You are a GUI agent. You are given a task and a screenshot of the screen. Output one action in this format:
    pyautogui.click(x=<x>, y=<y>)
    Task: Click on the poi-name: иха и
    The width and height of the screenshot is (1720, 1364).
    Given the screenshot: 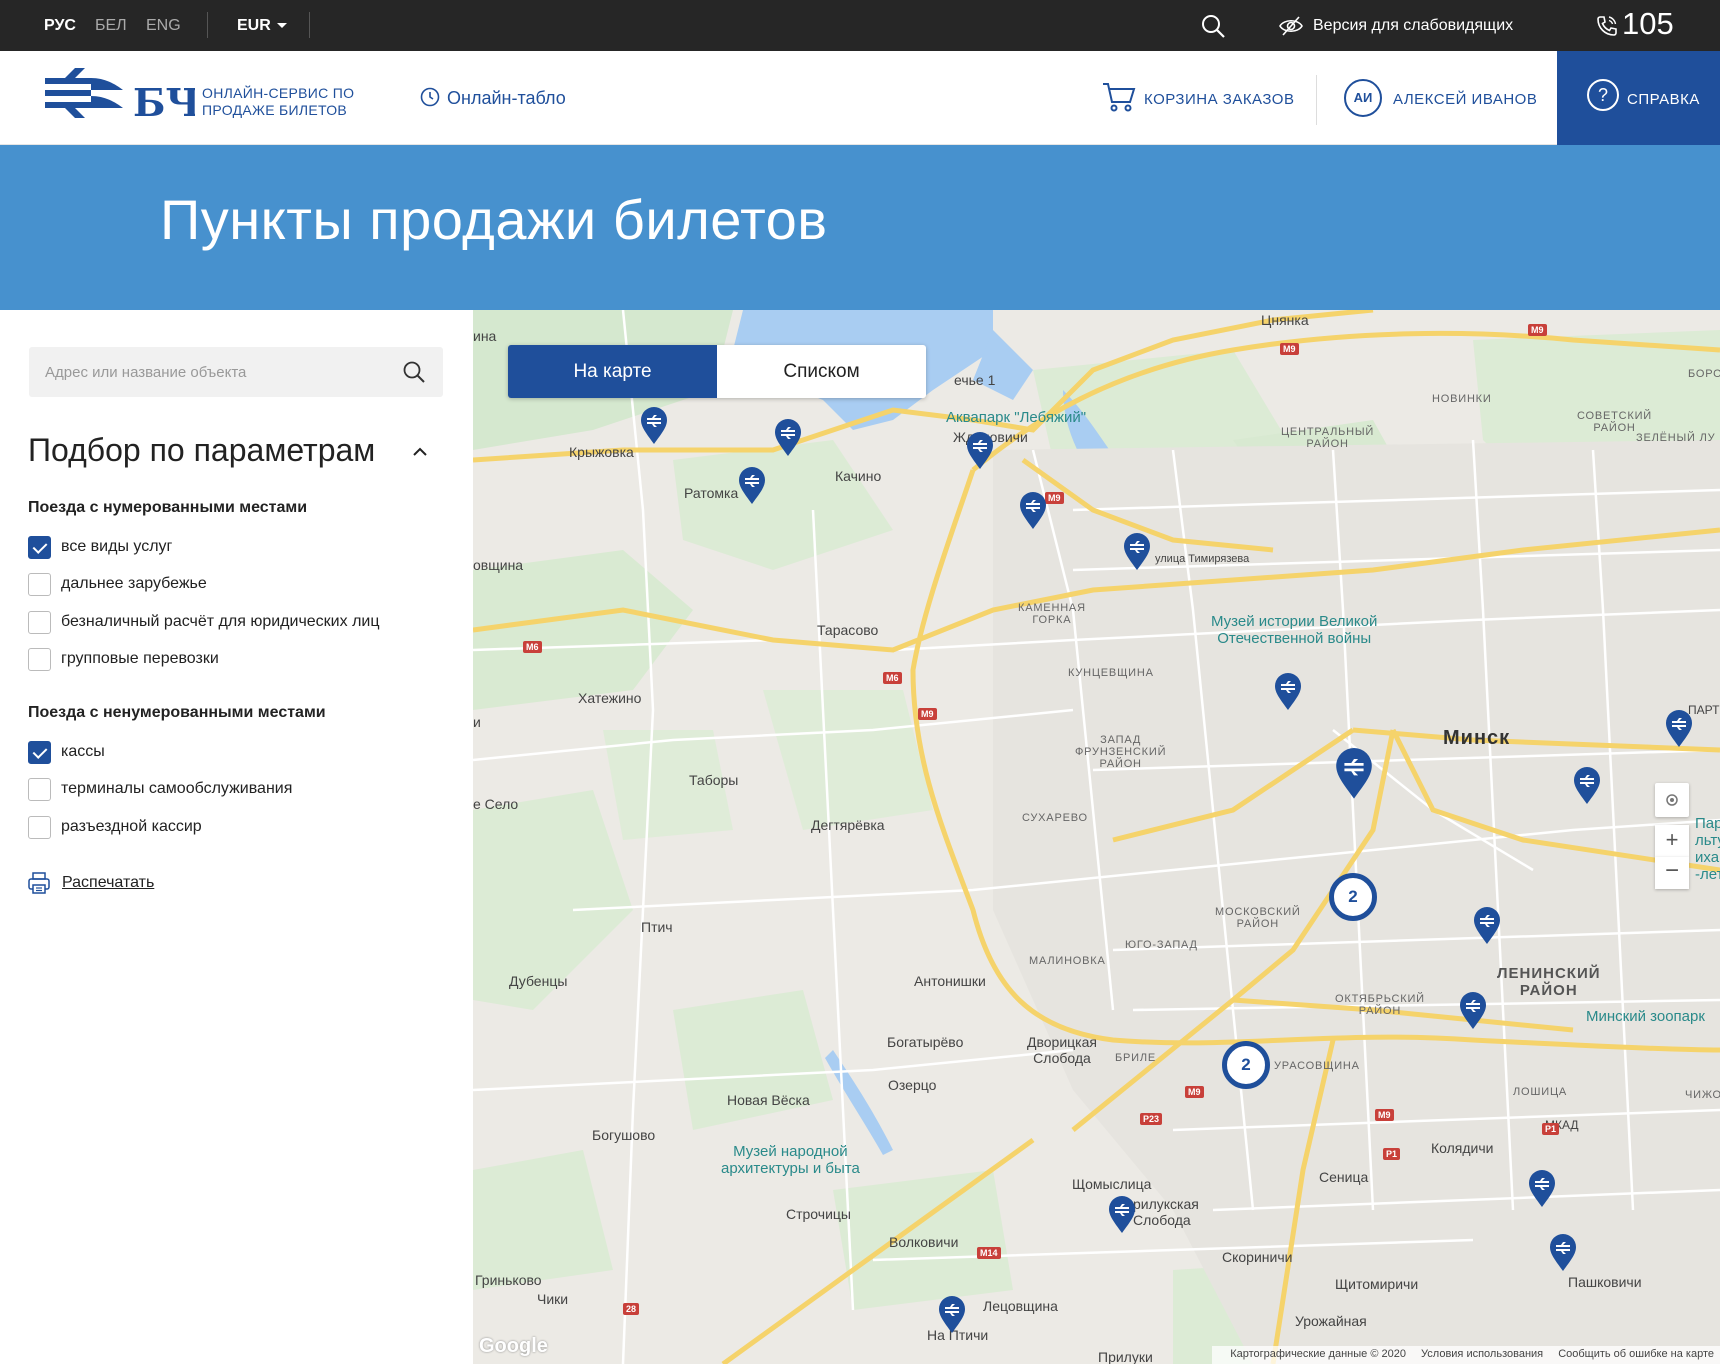 What is the action you would take?
    pyautogui.click(x=1707, y=857)
    